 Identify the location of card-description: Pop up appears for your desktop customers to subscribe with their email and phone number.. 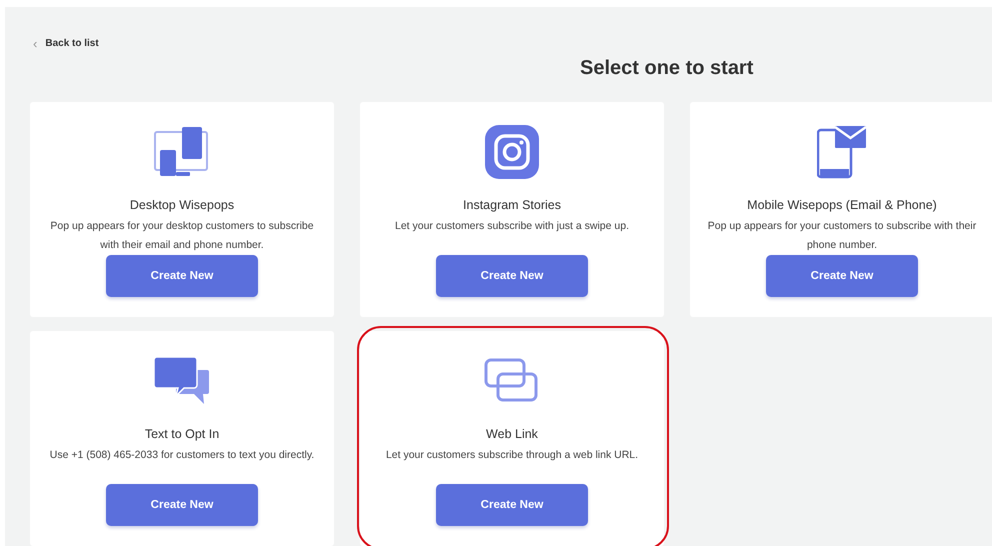
(182, 236).